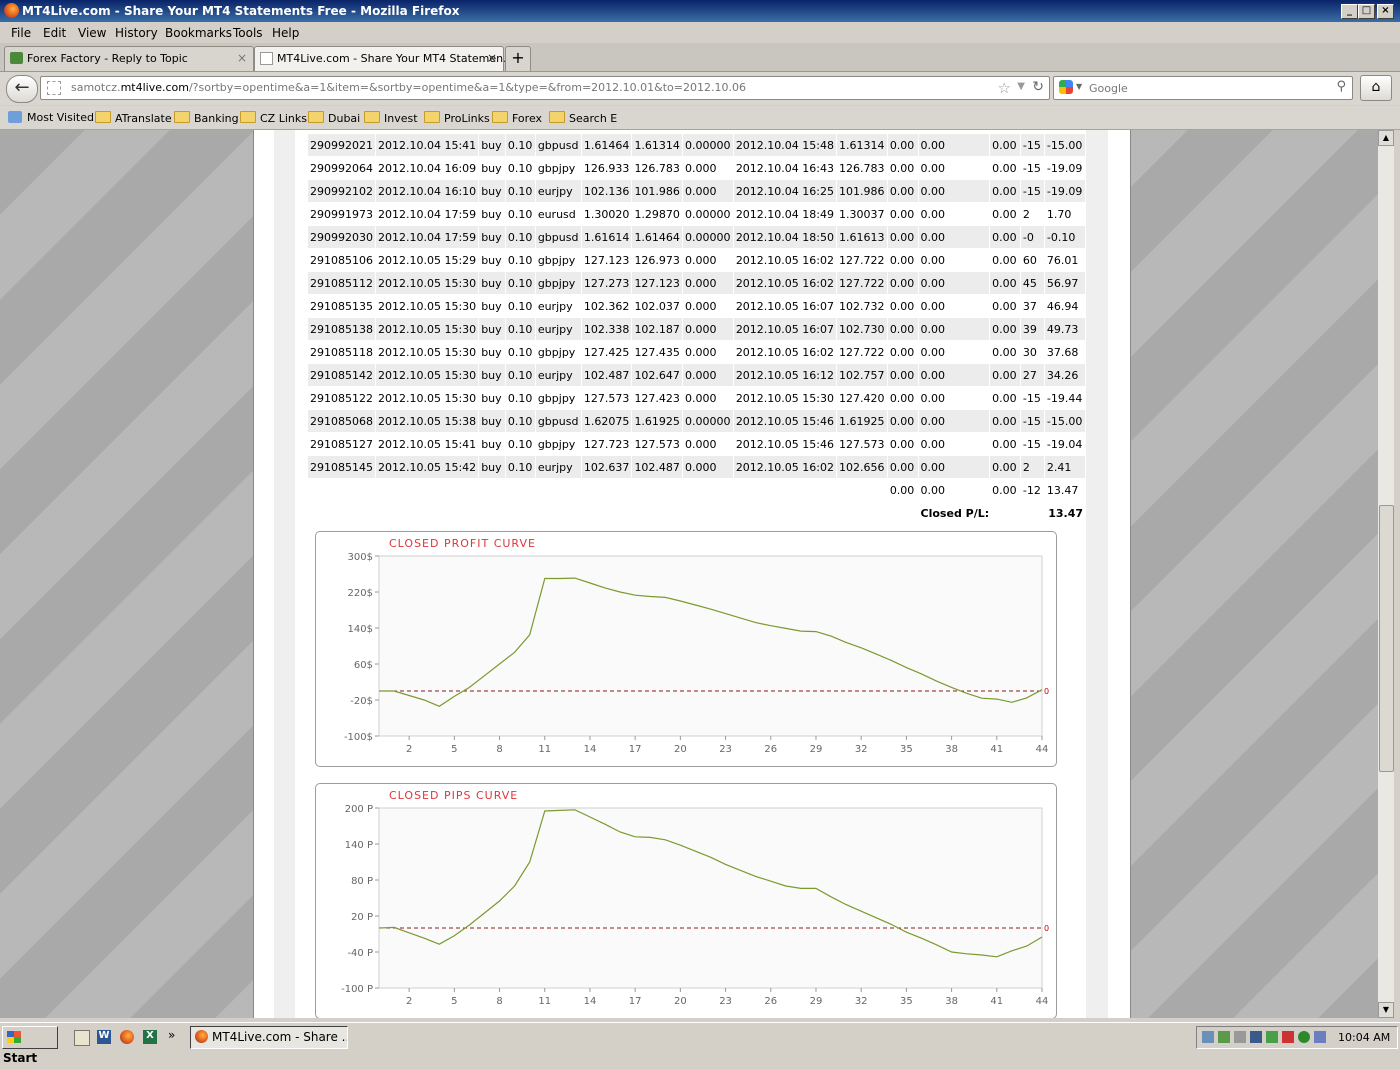  Describe the element at coordinates (784, 237) in the screenshot. I see `table-cell: 2012.10.04 18:50` at that location.